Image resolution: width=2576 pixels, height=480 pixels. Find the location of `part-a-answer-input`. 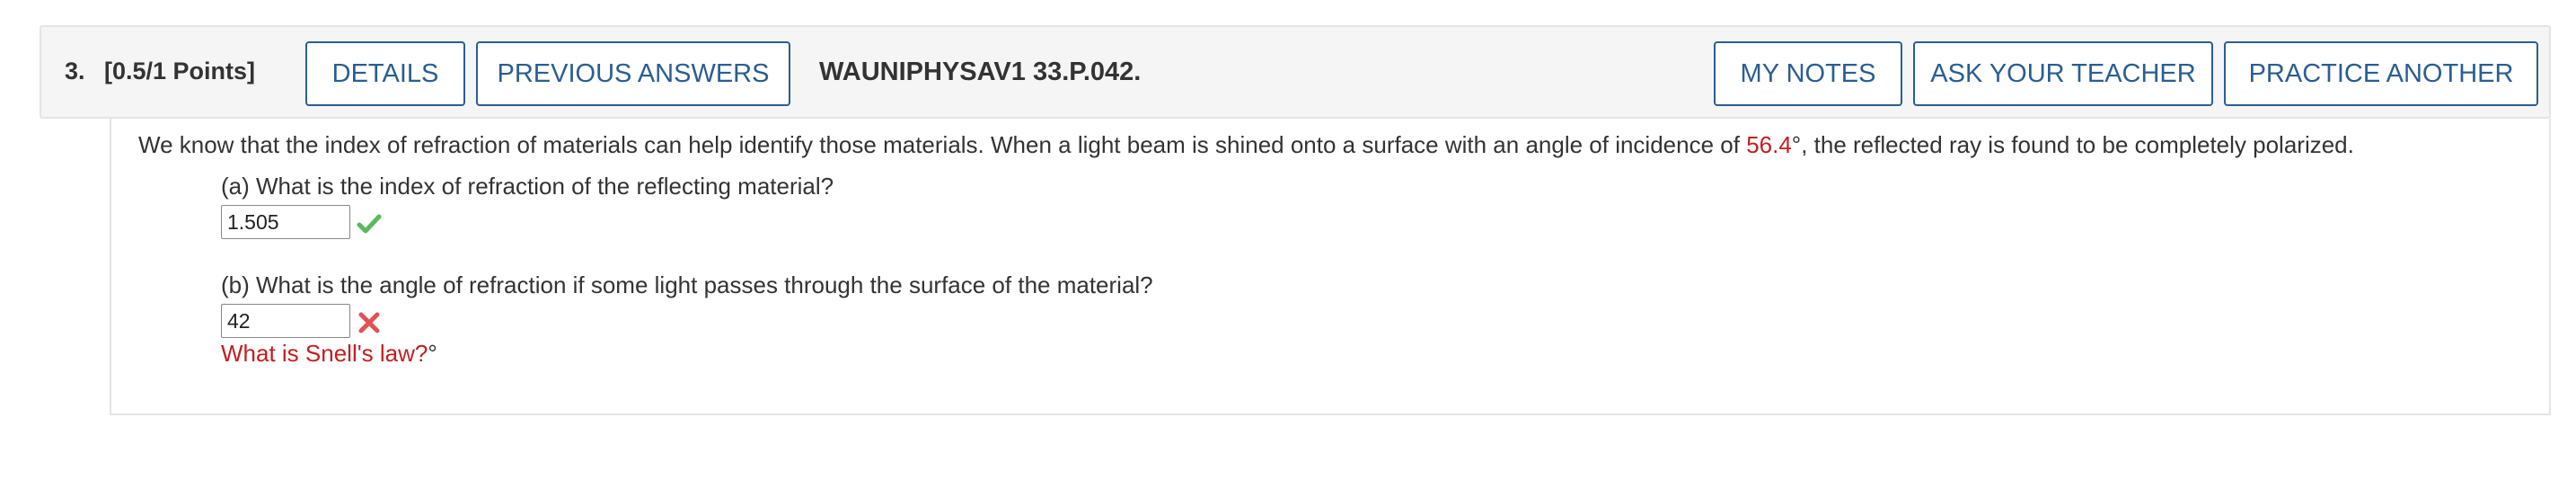

part-a-answer-input is located at coordinates (285, 222).